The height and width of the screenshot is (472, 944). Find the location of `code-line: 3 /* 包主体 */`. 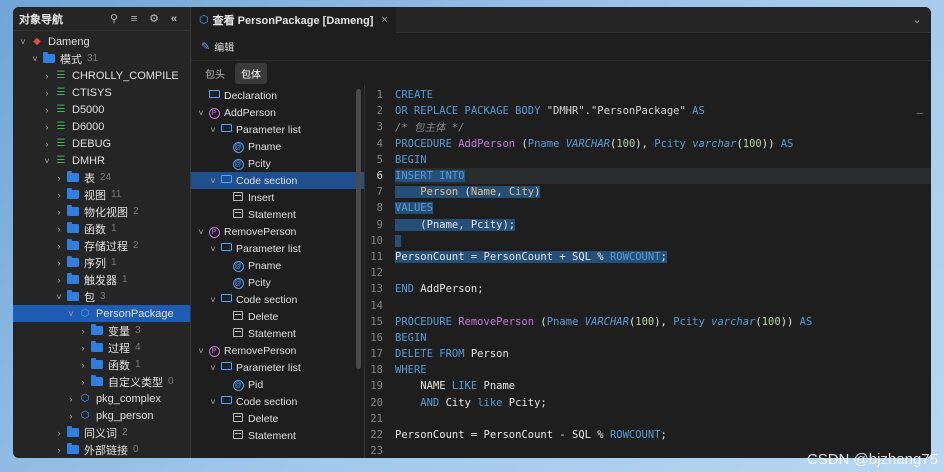

code-line: 3 /* 包主体 */ is located at coordinates (648, 127).